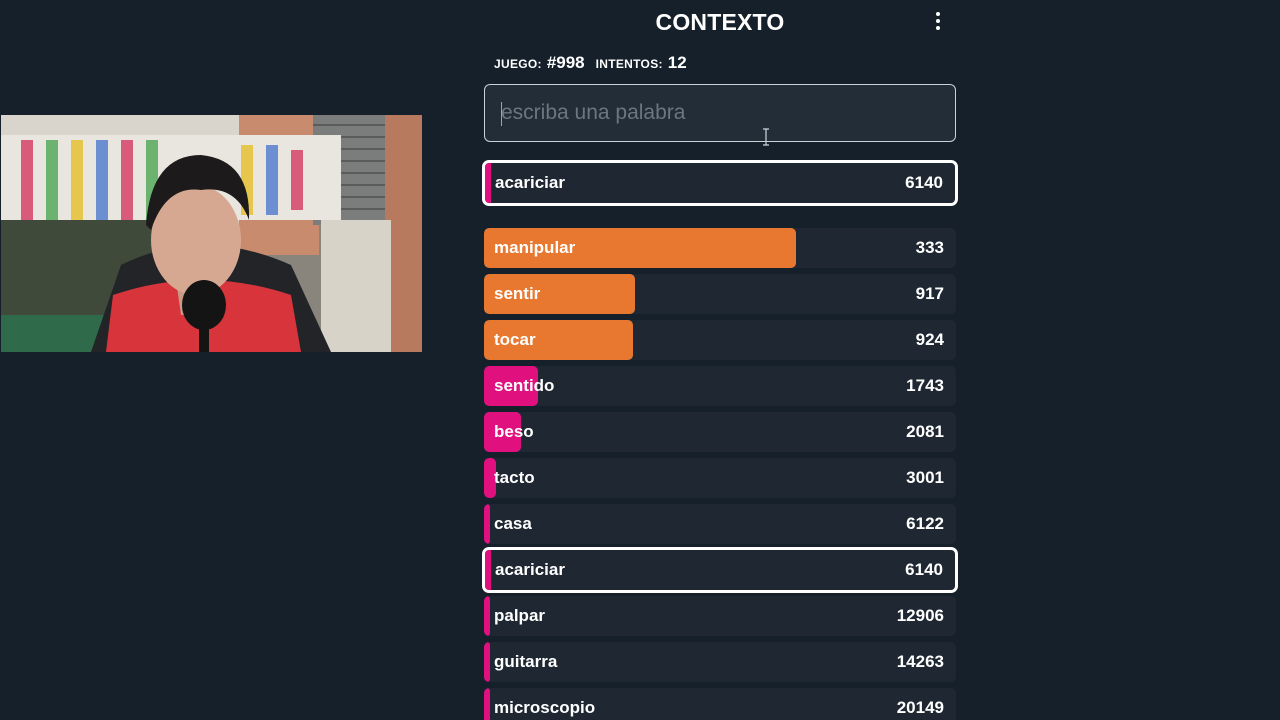 This screenshot has height=720, width=1280. I want to click on word-input-container, so click(720, 113).